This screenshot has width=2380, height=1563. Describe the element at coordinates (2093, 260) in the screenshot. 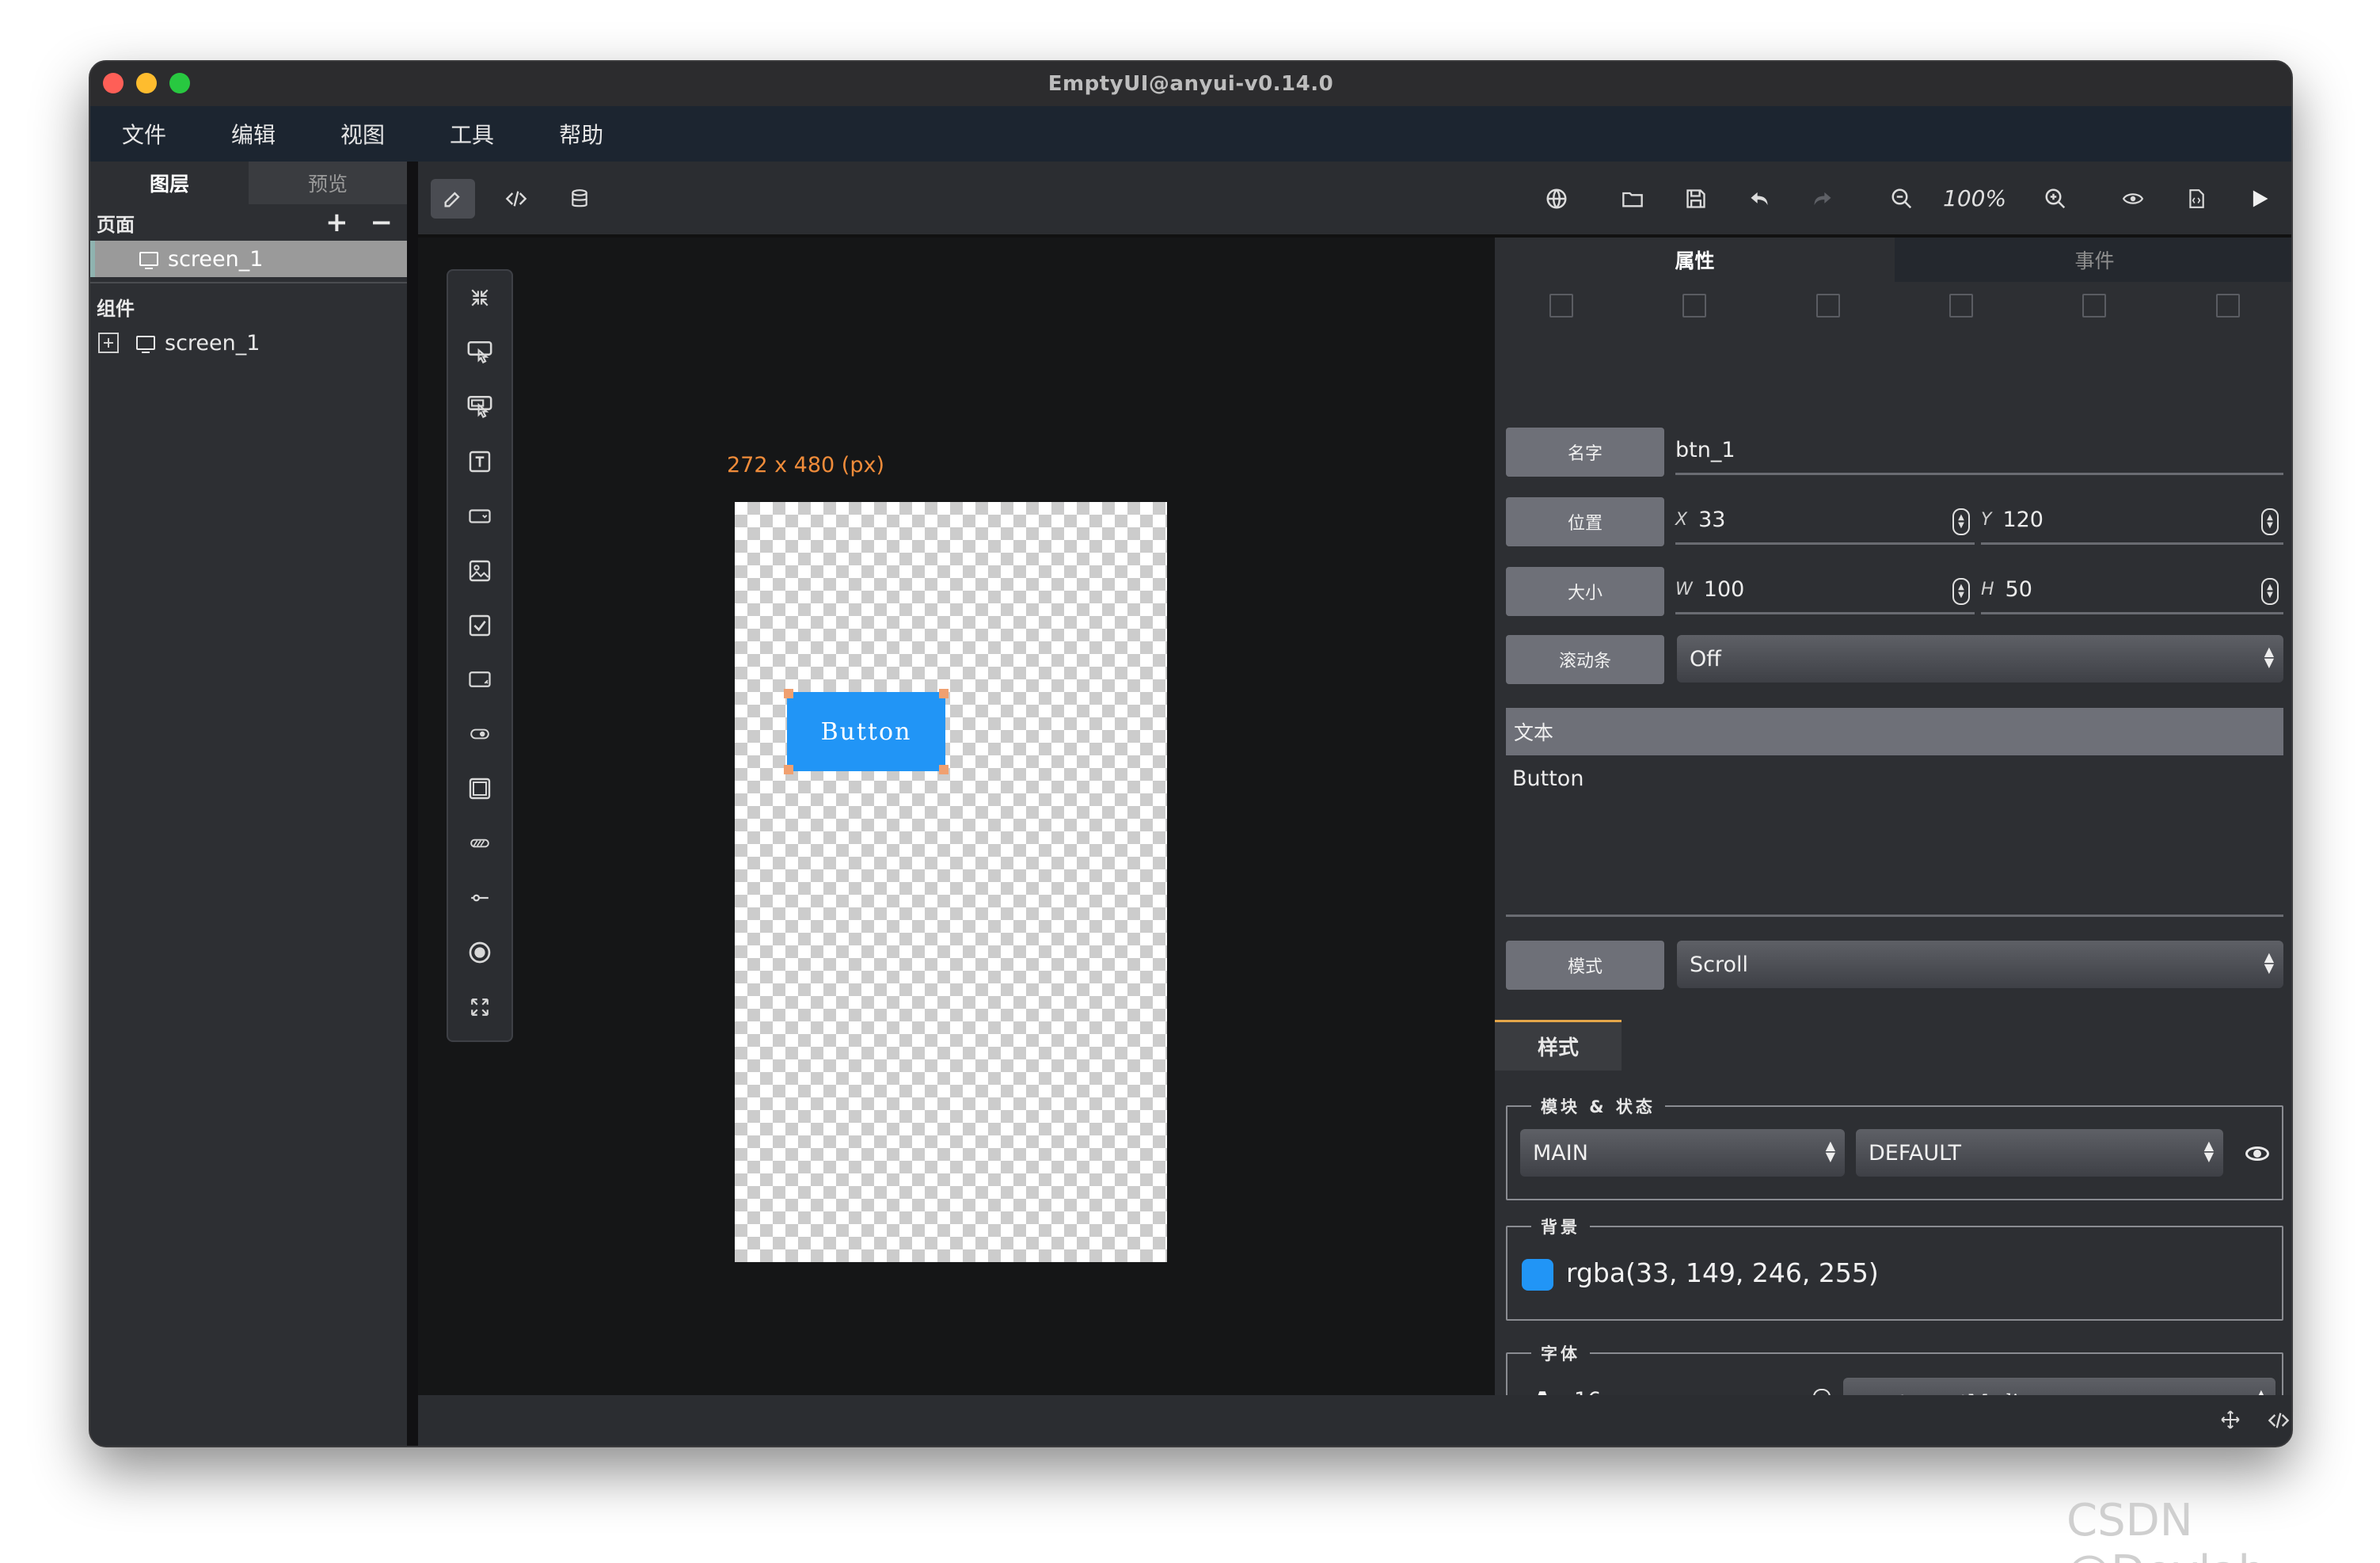

I see `tab-events: 事件` at that location.